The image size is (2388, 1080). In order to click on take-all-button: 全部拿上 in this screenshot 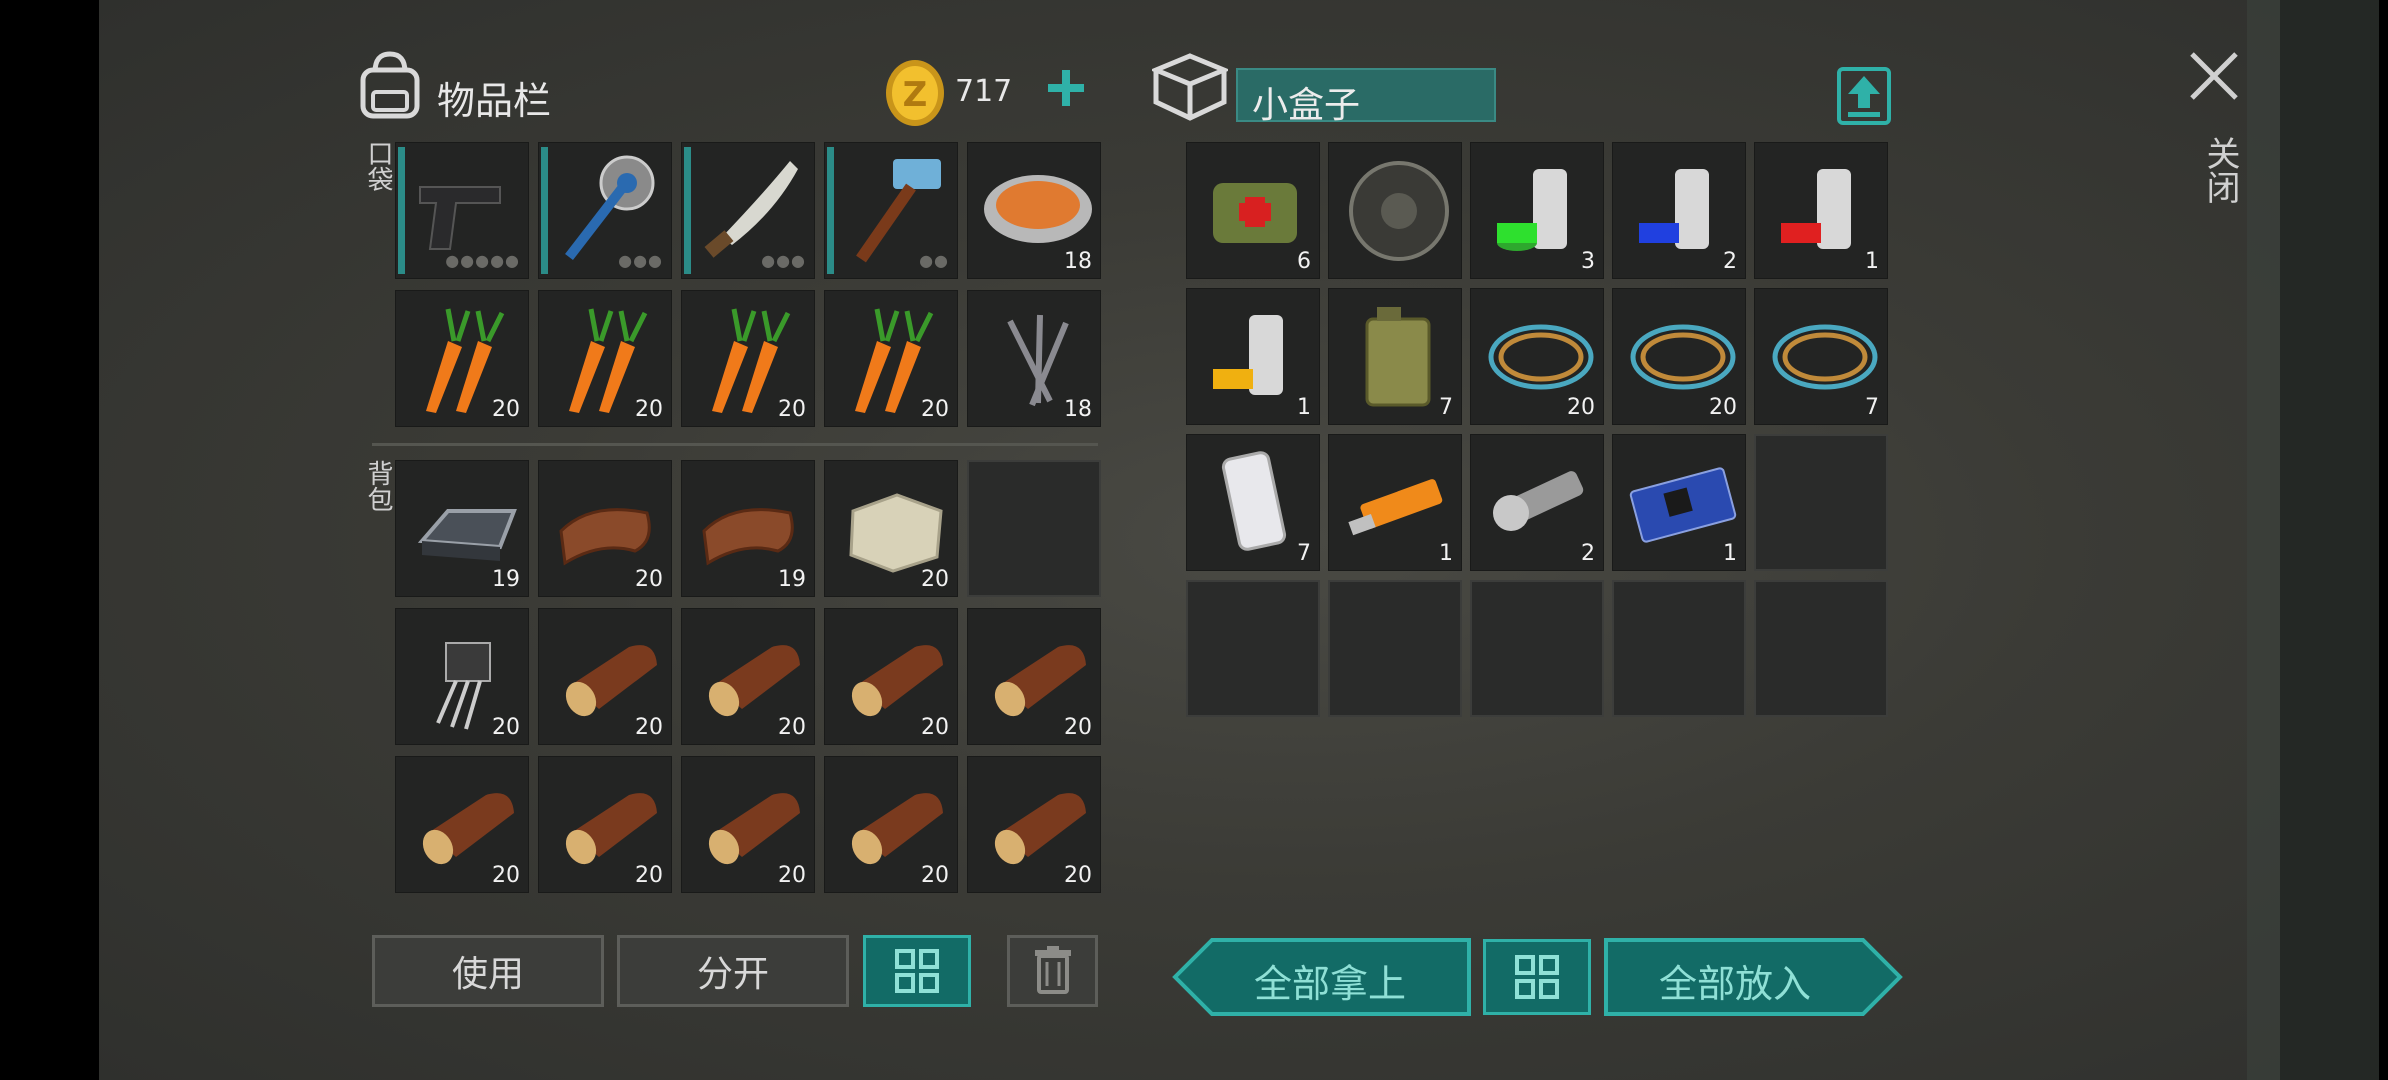, I will do `click(1322, 977)`.